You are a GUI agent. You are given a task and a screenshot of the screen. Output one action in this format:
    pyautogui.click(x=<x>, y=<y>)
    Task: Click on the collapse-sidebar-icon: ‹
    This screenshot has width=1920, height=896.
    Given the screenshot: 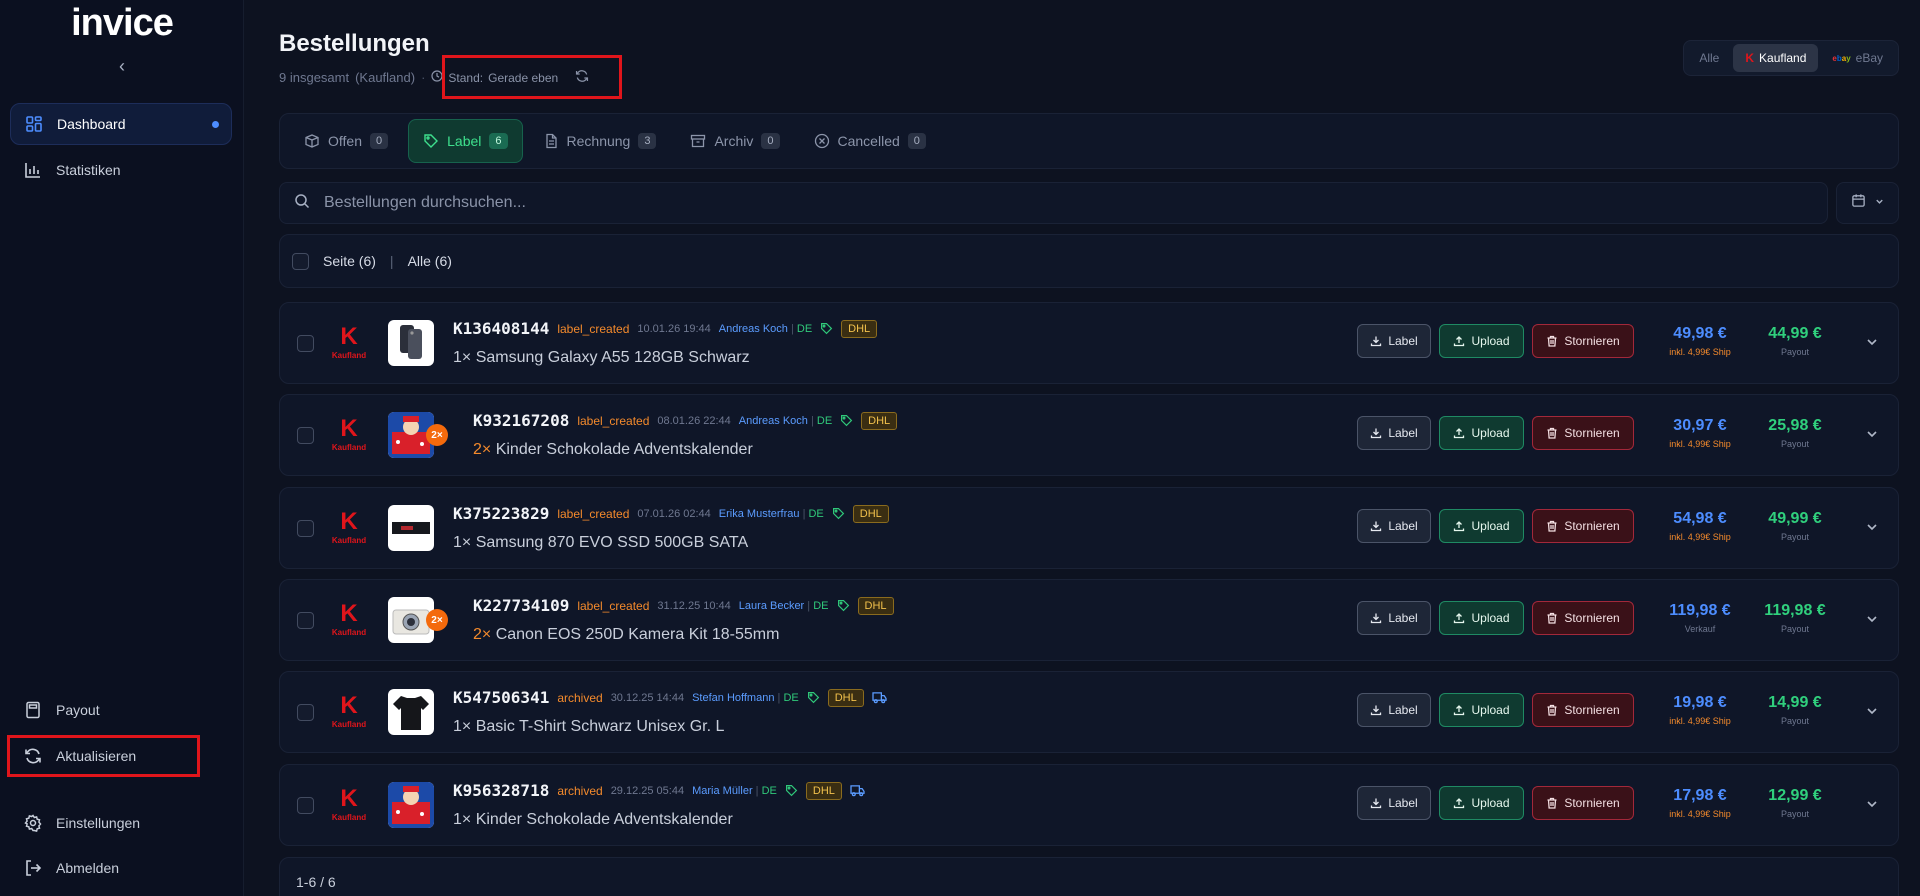 What is the action you would take?
    pyautogui.click(x=122, y=66)
    